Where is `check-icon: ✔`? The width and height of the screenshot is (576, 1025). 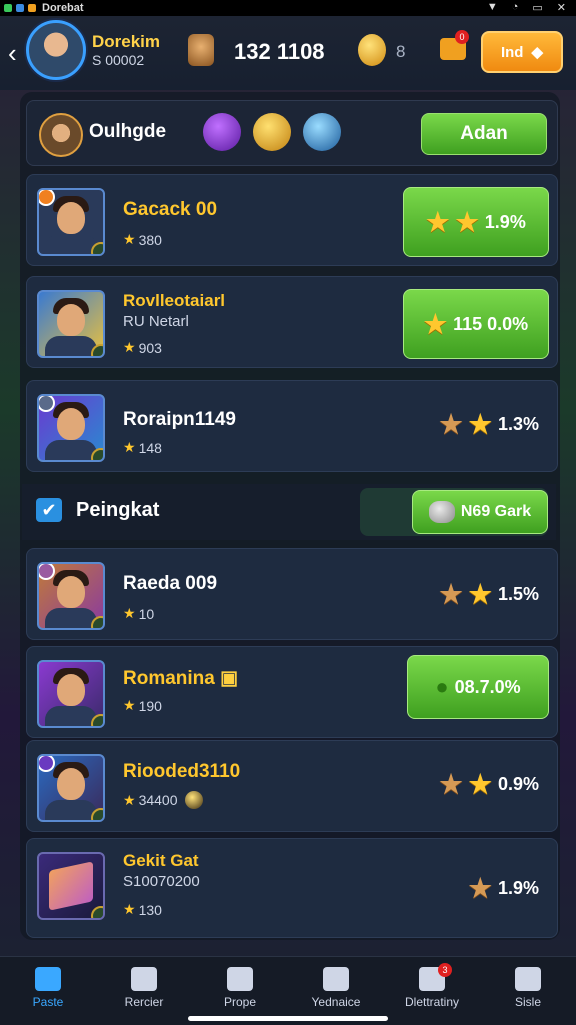 check-icon: ✔ is located at coordinates (49, 510).